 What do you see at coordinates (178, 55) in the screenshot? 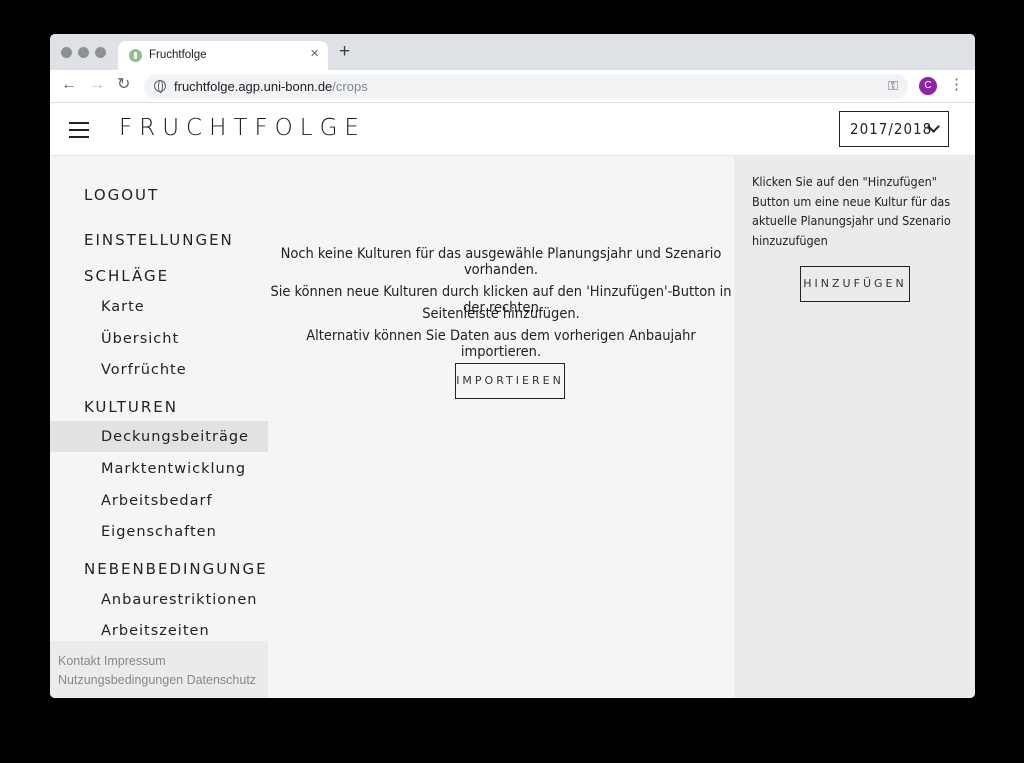
I see `tab-title: Fruchtfolge` at bounding box center [178, 55].